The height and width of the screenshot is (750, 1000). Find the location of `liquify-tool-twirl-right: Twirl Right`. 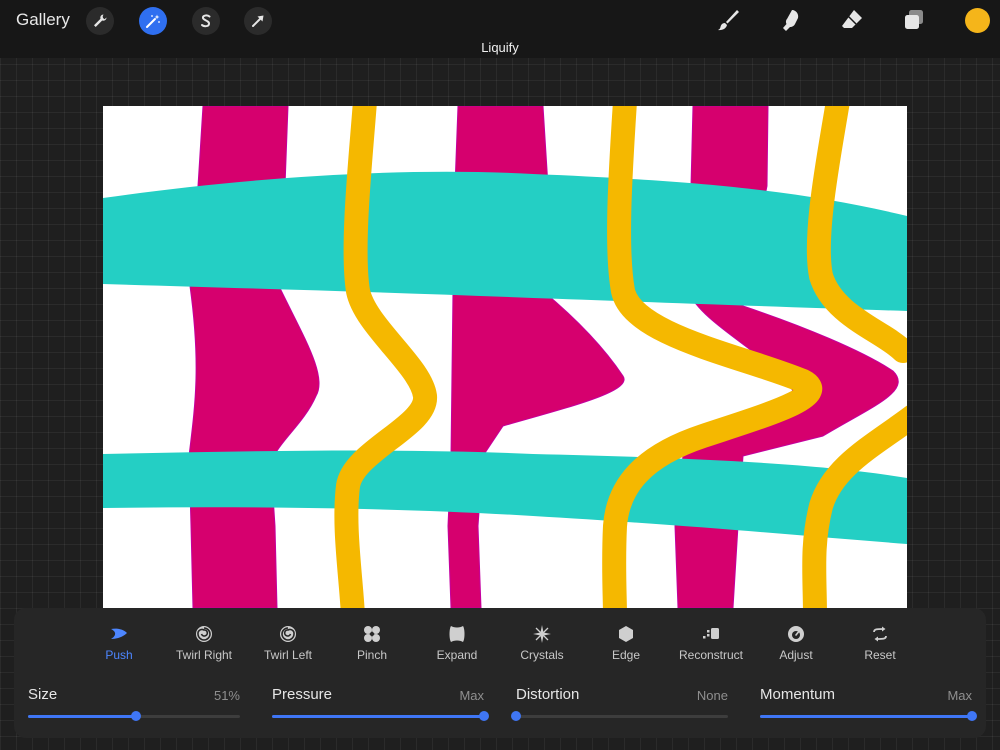

liquify-tool-twirl-right: Twirl Right is located at coordinates (204, 643).